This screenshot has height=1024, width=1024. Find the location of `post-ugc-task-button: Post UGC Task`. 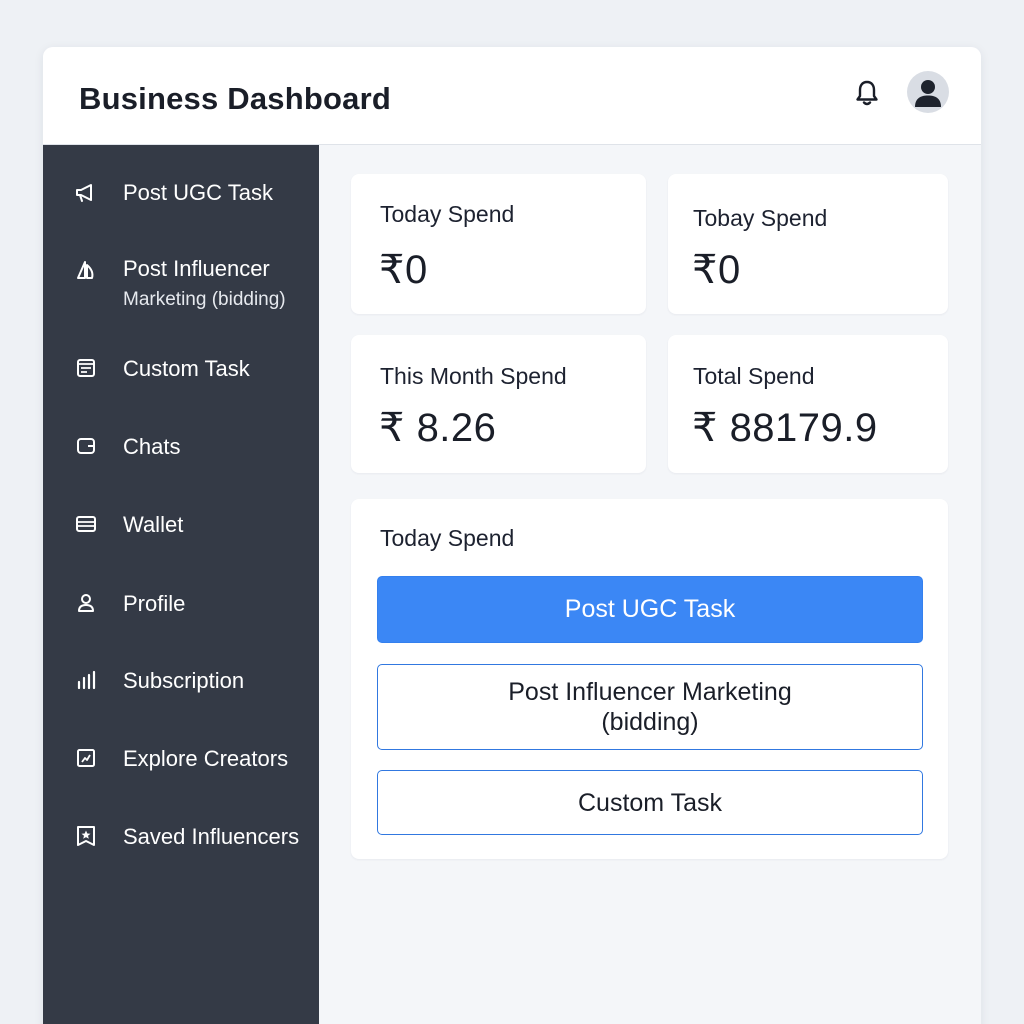

post-ugc-task-button: Post UGC Task is located at coordinates (650, 609).